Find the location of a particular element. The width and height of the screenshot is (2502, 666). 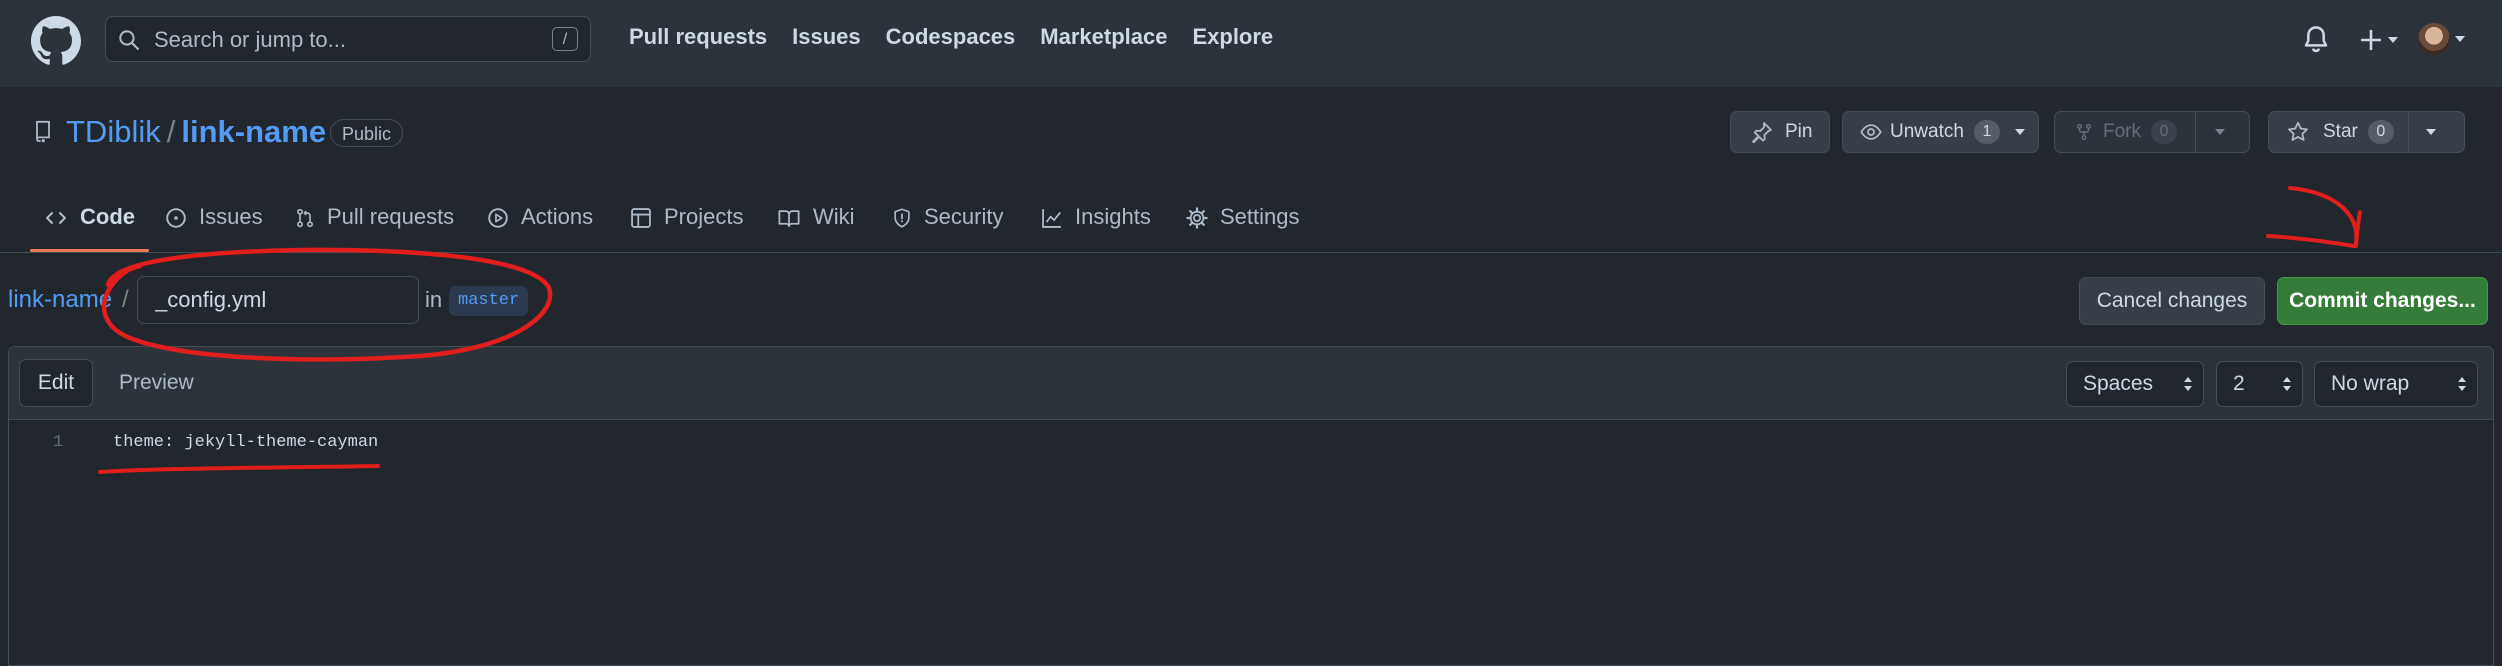

tab-wiki: Wiki is located at coordinates (816, 228).